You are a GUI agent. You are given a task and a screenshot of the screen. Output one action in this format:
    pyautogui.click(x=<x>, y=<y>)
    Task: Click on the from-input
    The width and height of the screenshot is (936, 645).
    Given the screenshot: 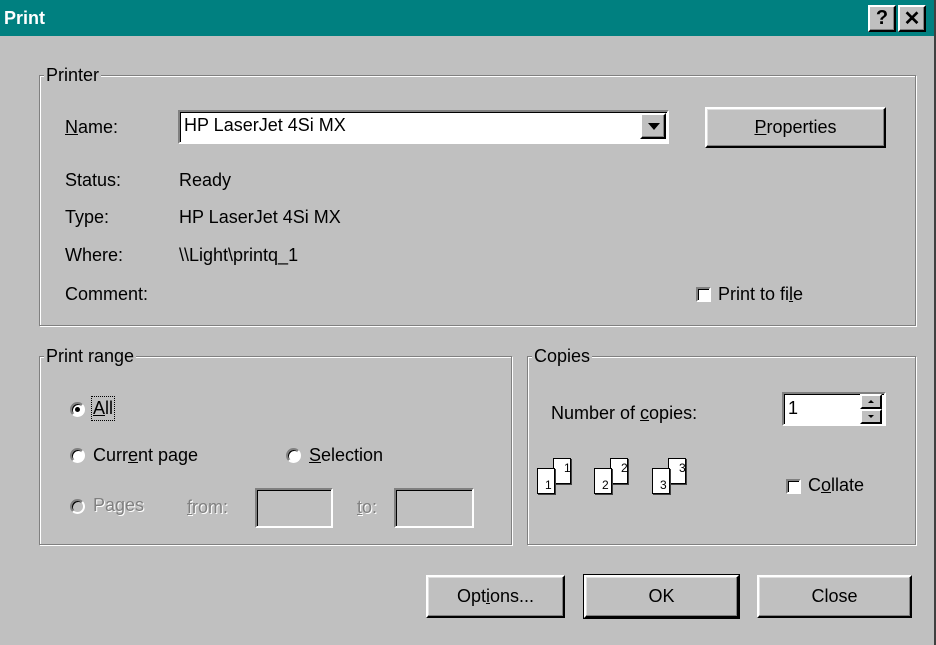 What is the action you would take?
    pyautogui.click(x=294, y=508)
    